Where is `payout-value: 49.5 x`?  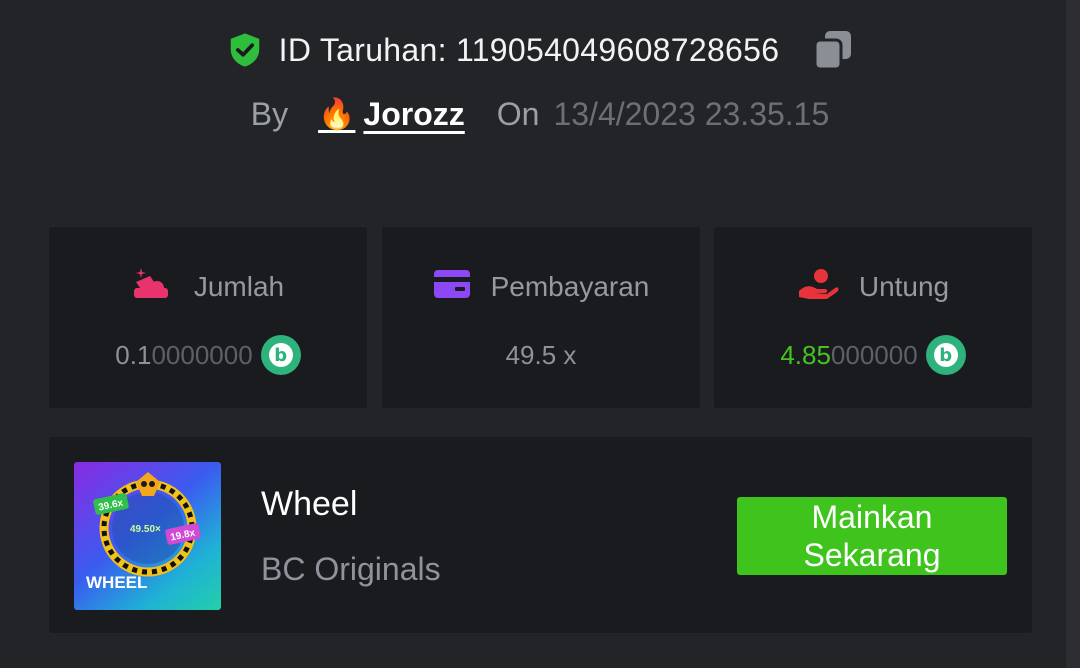
payout-value: 49.5 x is located at coordinates (541, 354).